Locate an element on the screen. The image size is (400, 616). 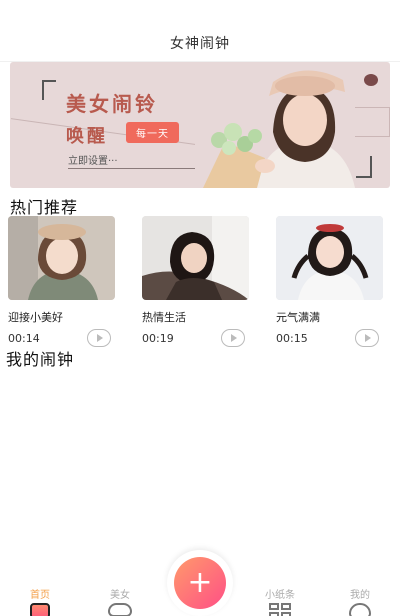
add-alarm-button: + is located at coordinates (200, 583).